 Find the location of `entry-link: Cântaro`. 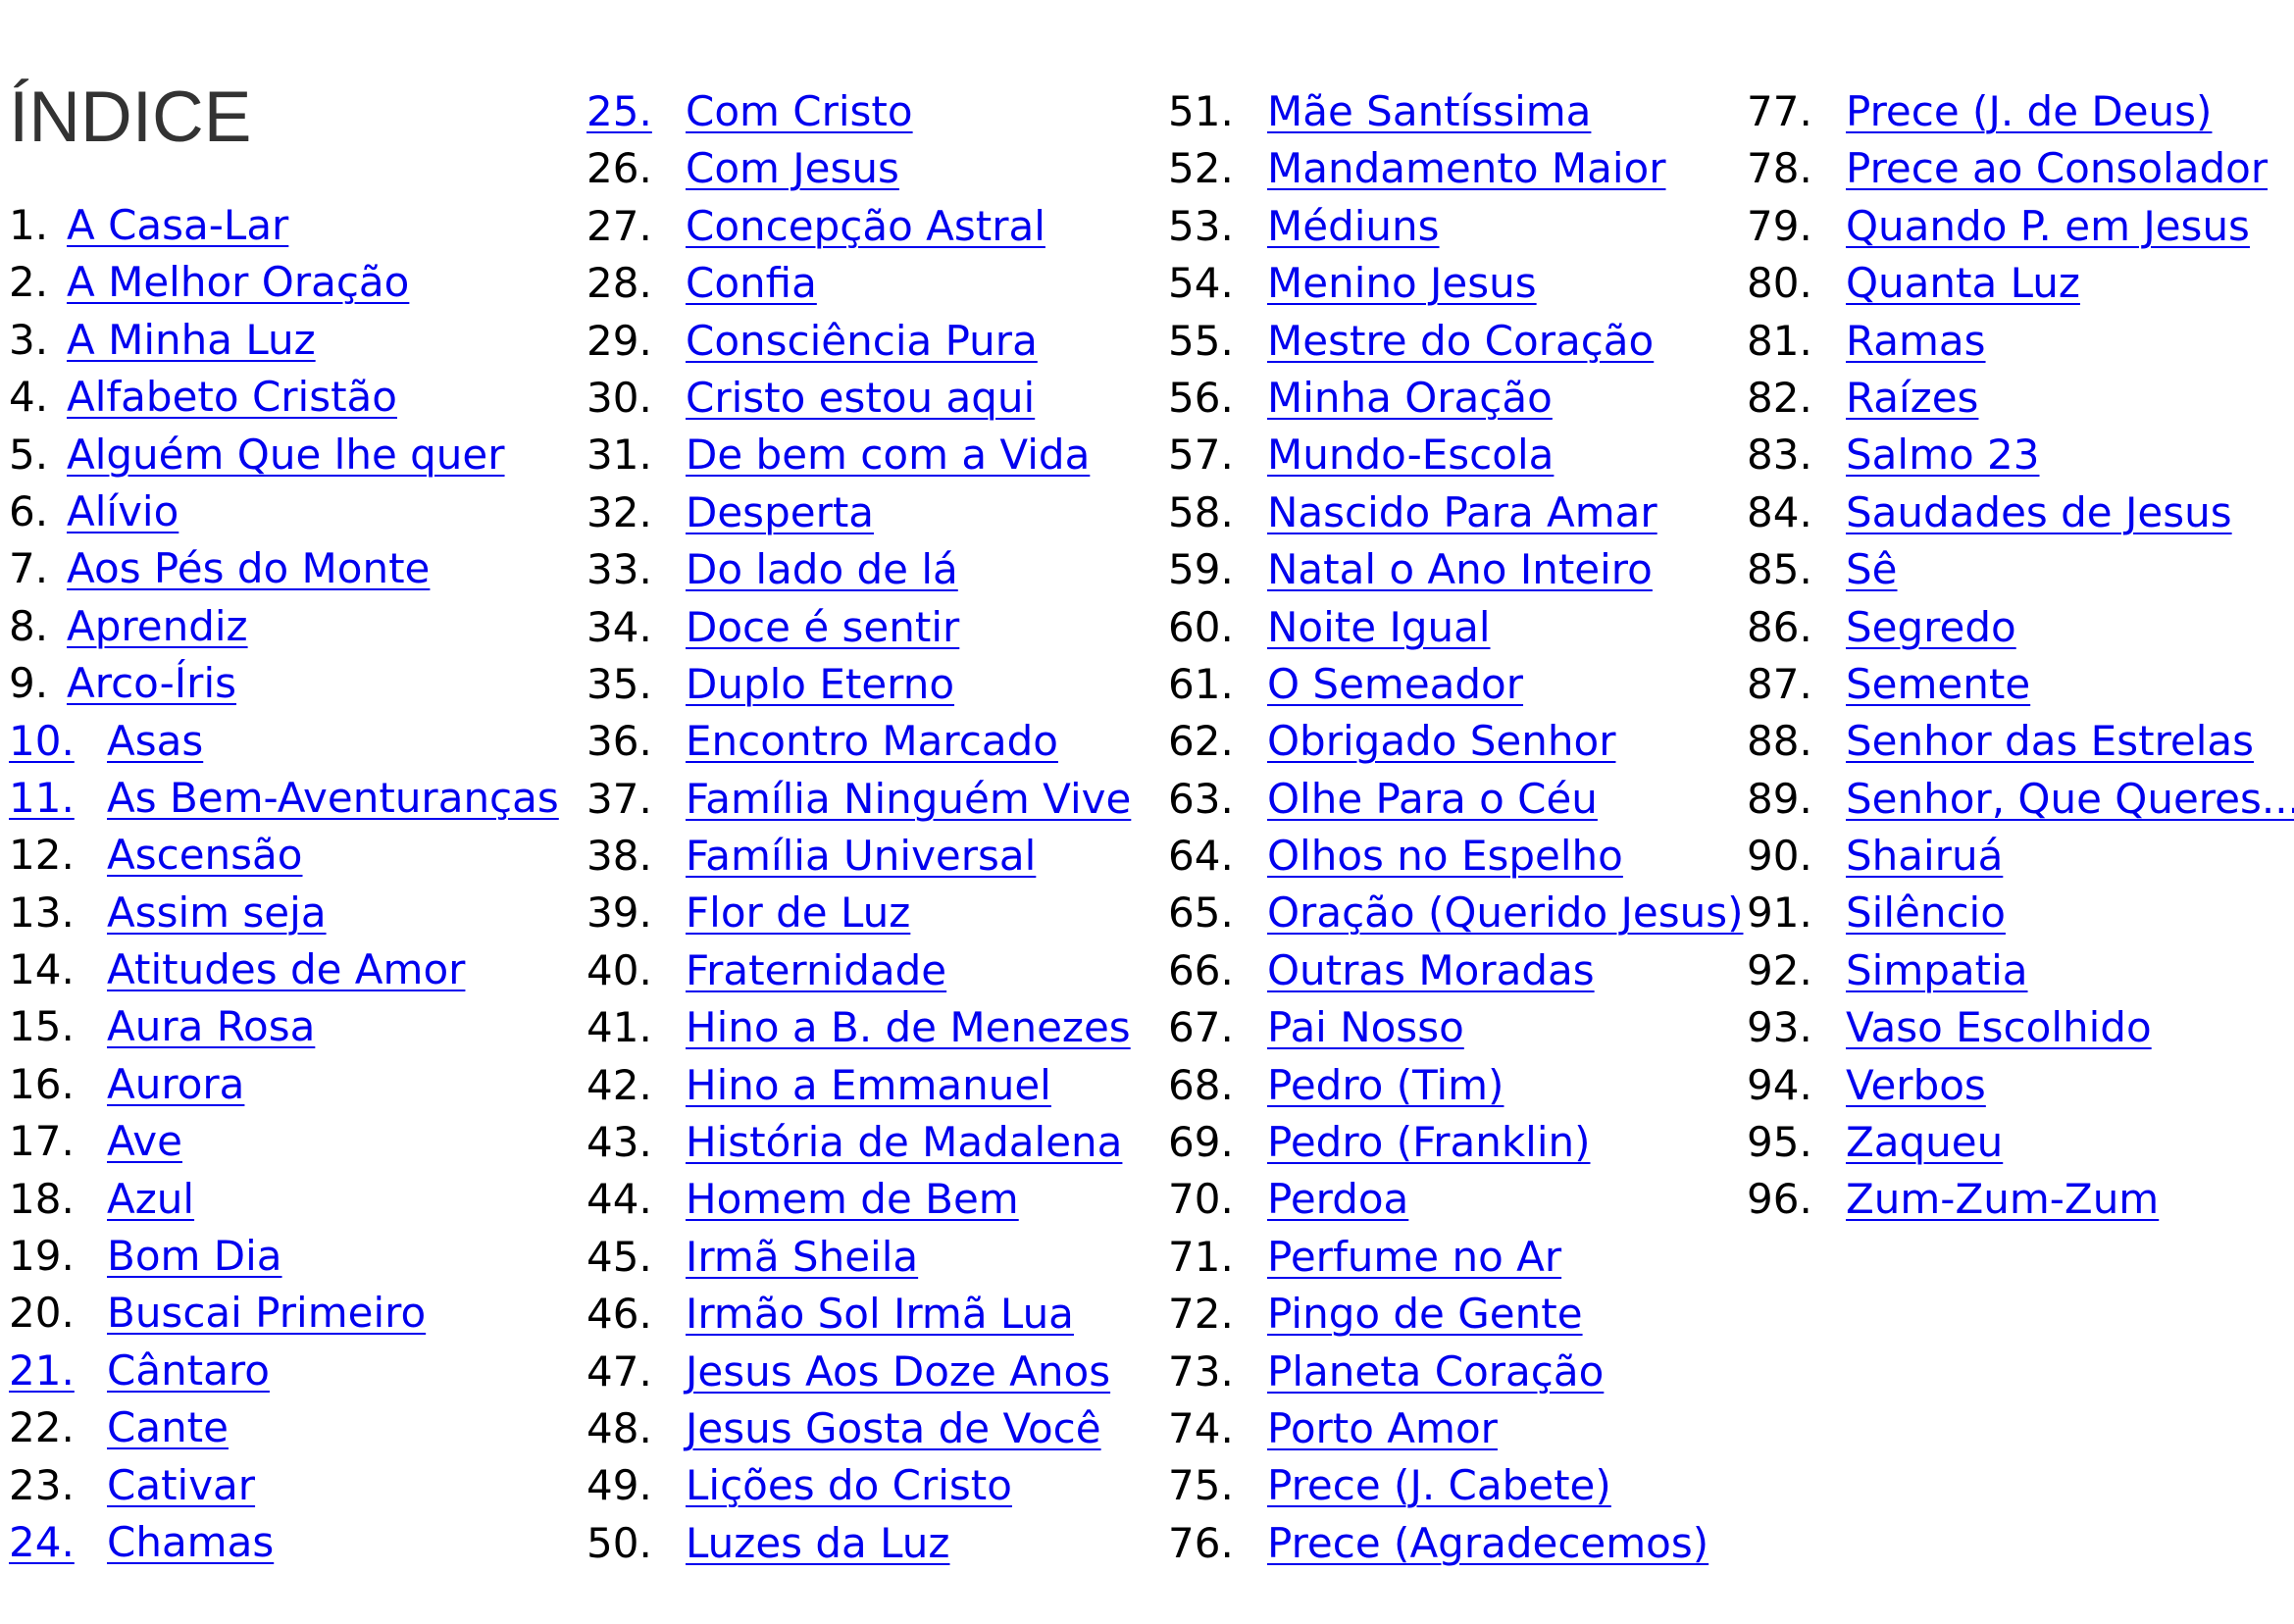

entry-link: Cântaro is located at coordinates (188, 1371).